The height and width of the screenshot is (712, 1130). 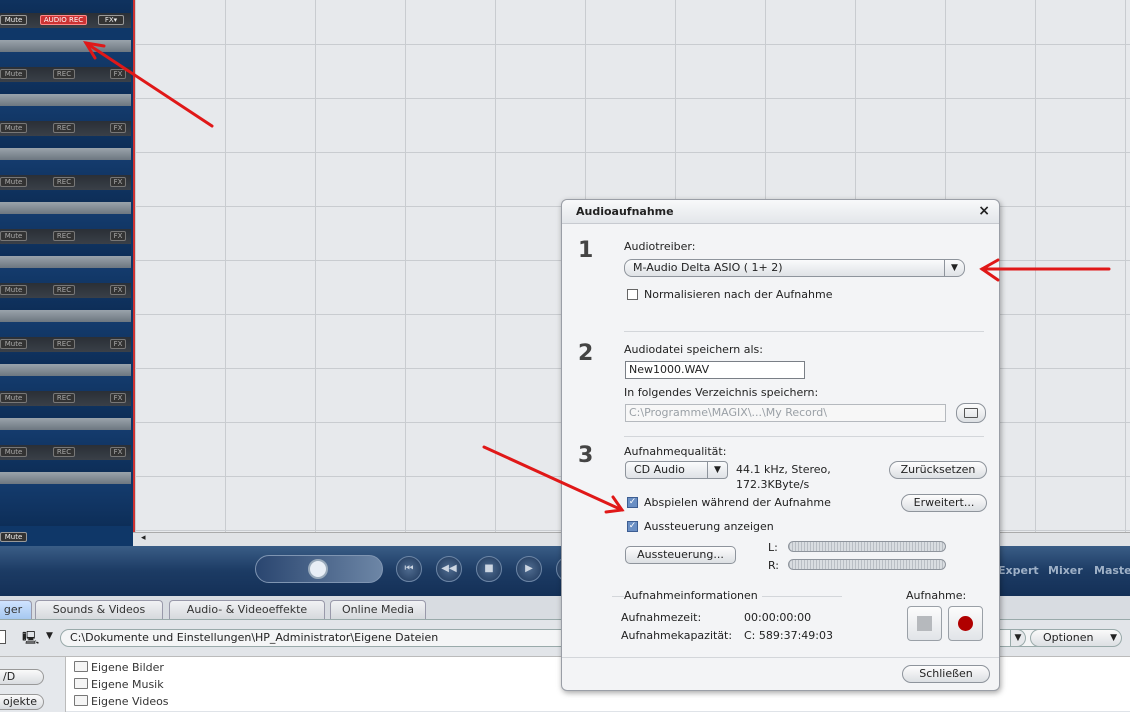 What do you see at coordinates (946, 674) in the screenshot?
I see `close-button: Schließen` at bounding box center [946, 674].